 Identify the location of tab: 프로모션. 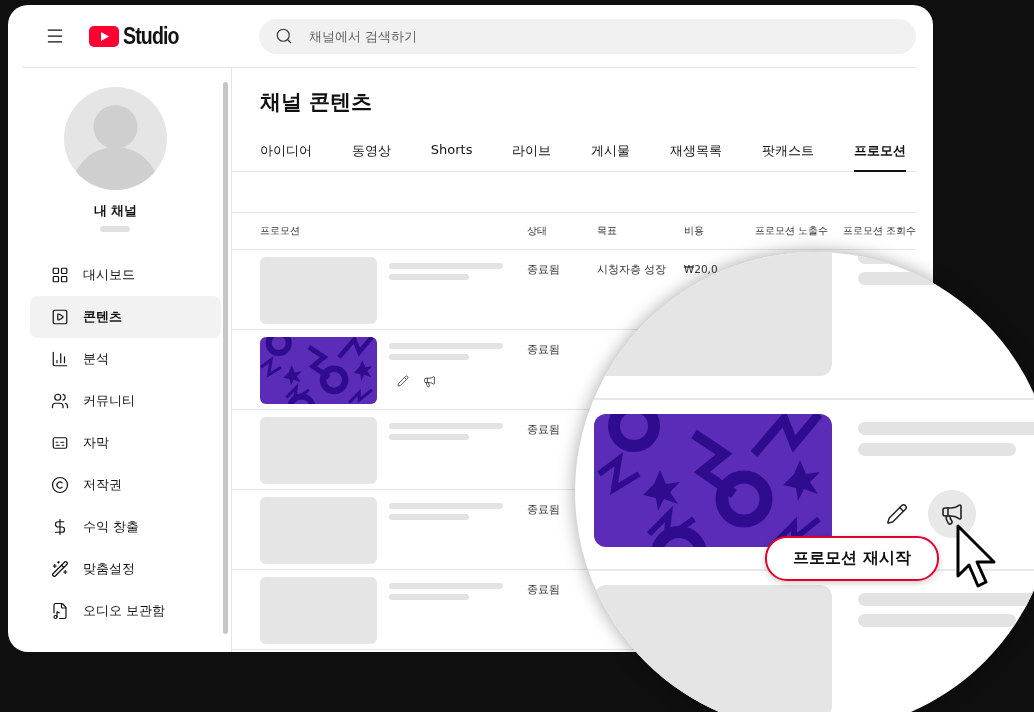
(880, 153).